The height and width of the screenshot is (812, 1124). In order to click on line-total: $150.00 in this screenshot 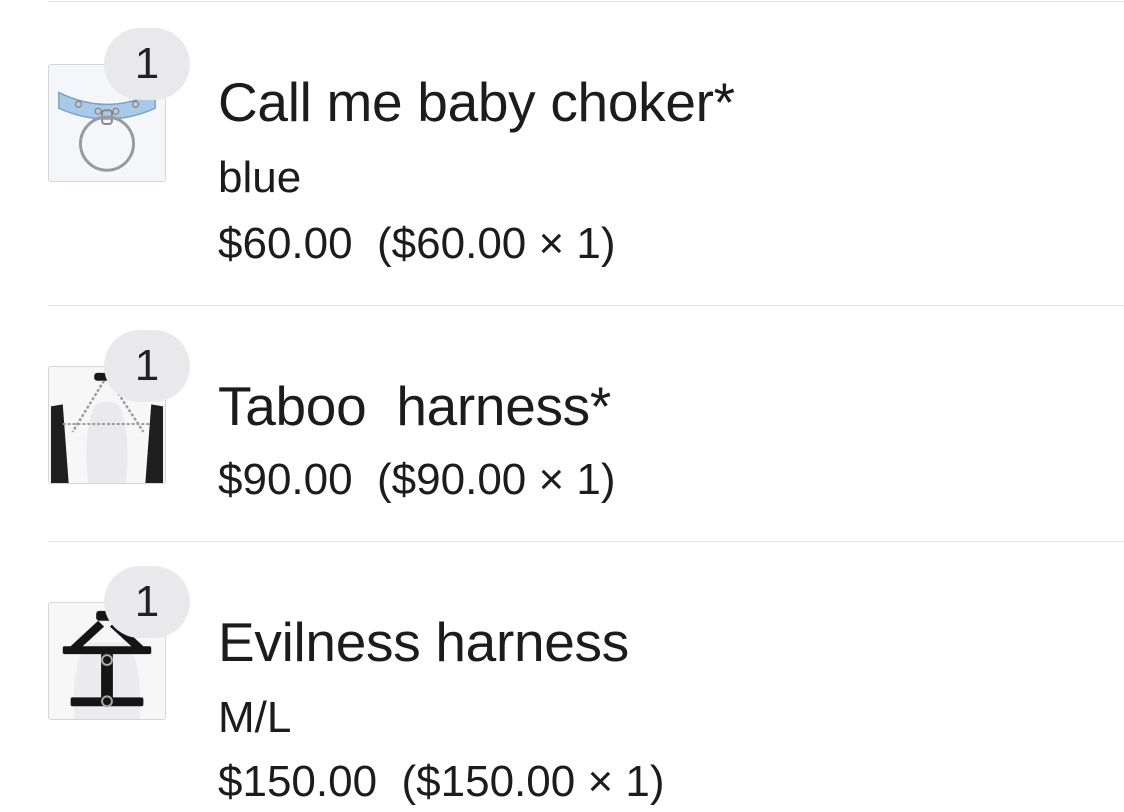, I will do `click(298, 781)`.